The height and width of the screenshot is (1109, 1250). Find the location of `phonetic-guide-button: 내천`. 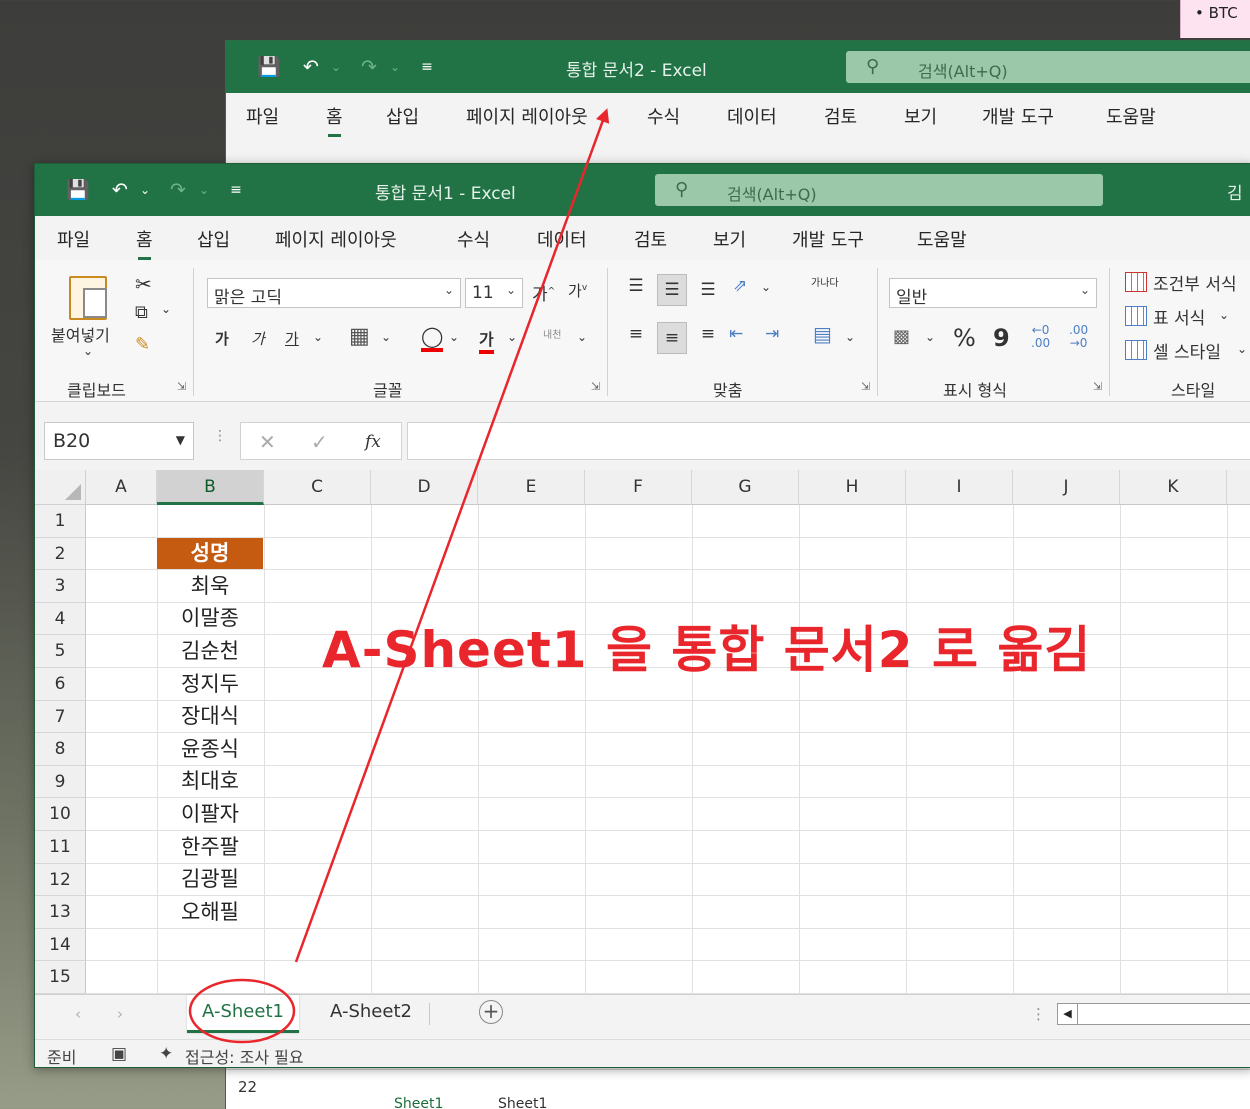

phonetic-guide-button: 내천 is located at coordinates (552, 333).